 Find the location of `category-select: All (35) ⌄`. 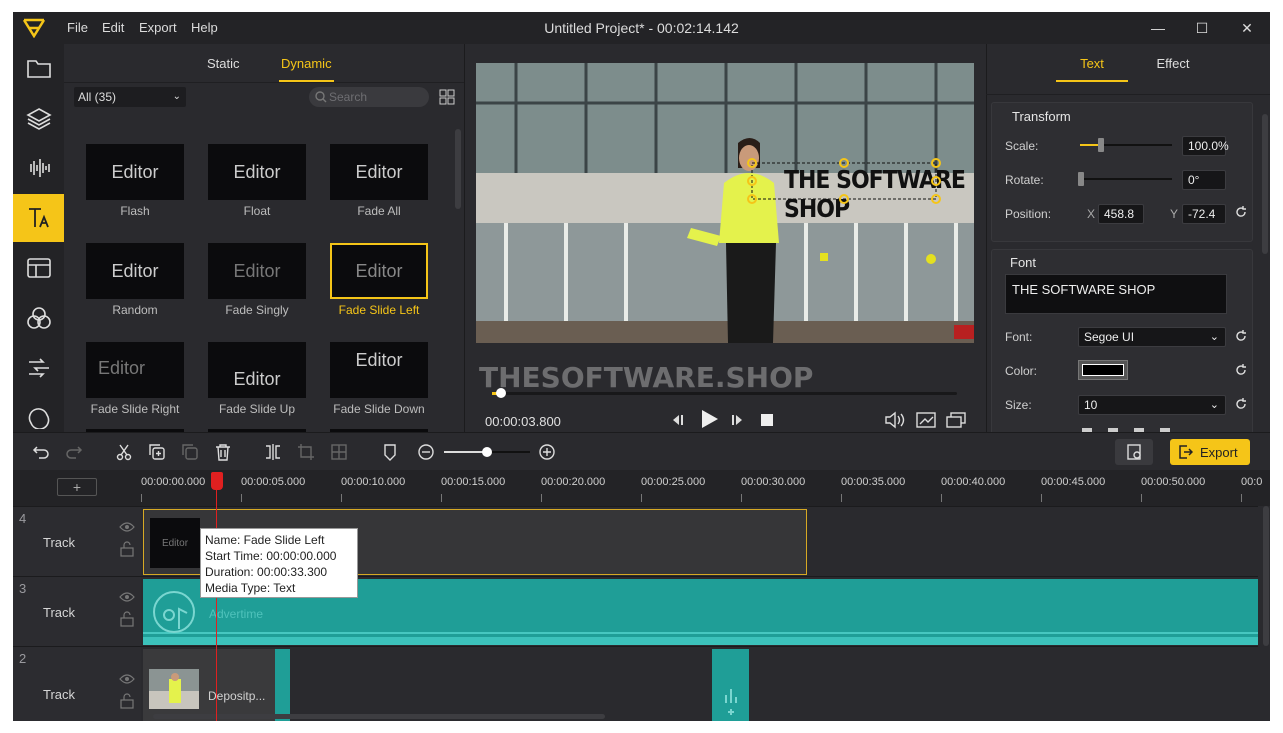

category-select: All (35) ⌄ is located at coordinates (130, 97).